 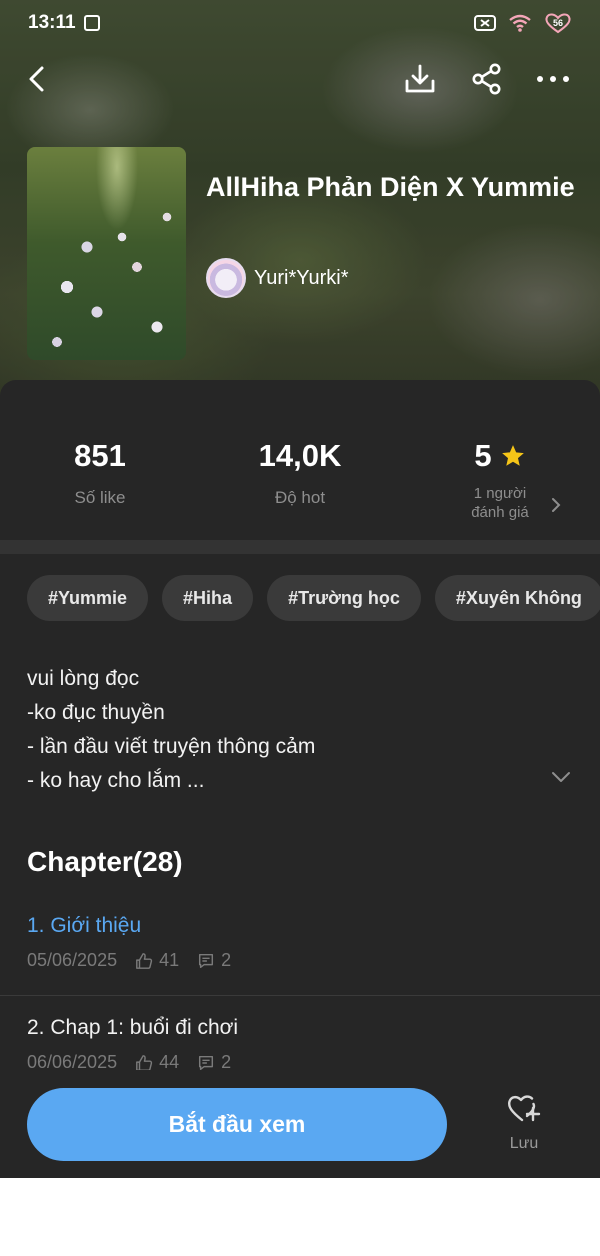 What do you see at coordinates (300, 547) in the screenshot?
I see `section-divider` at bounding box center [300, 547].